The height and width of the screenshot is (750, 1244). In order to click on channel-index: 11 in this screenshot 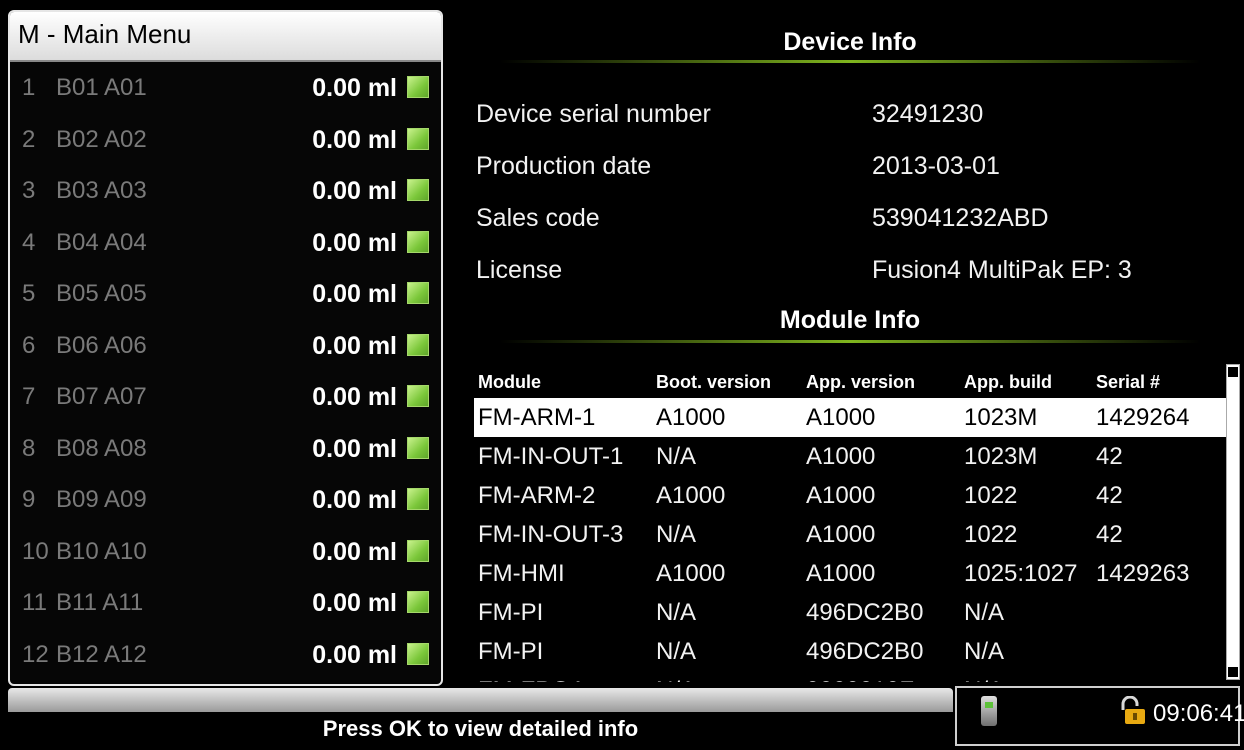, I will do `click(34, 602)`.